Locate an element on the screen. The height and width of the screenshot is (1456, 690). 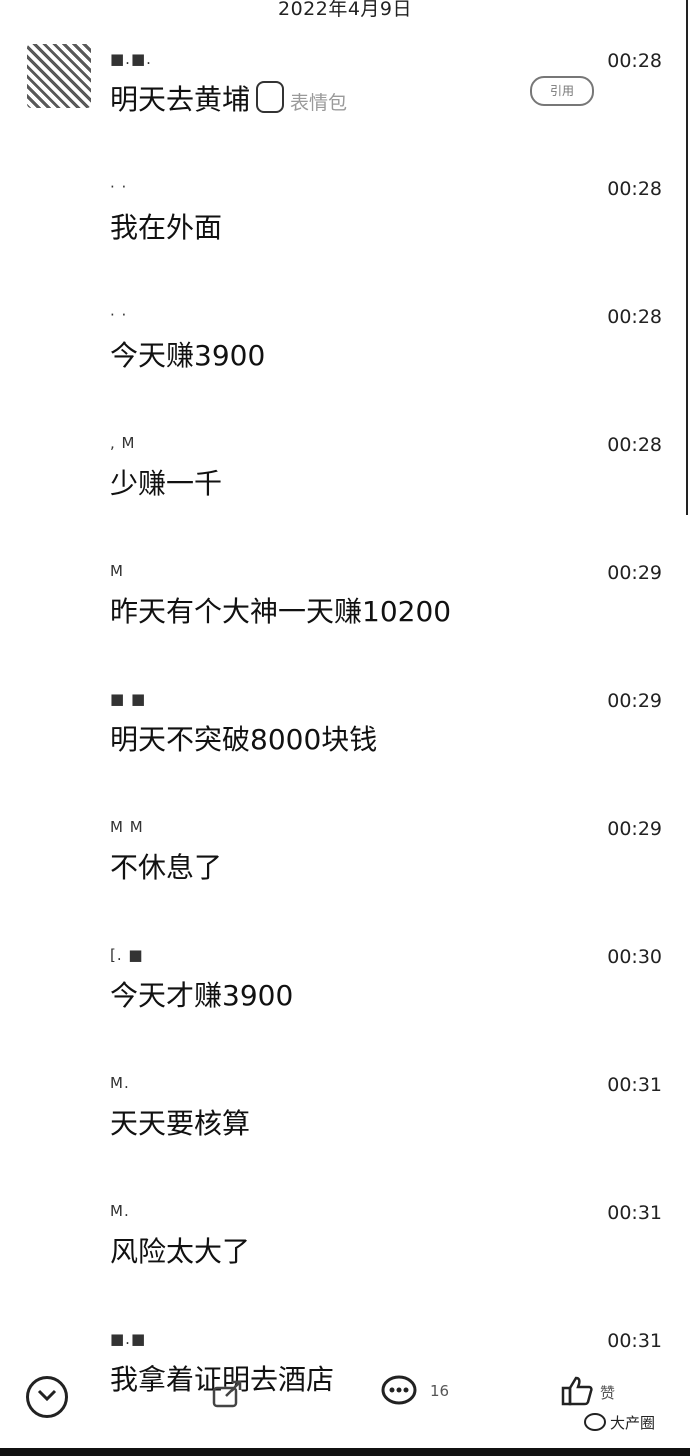
quote-button: 引用 is located at coordinates (562, 91).